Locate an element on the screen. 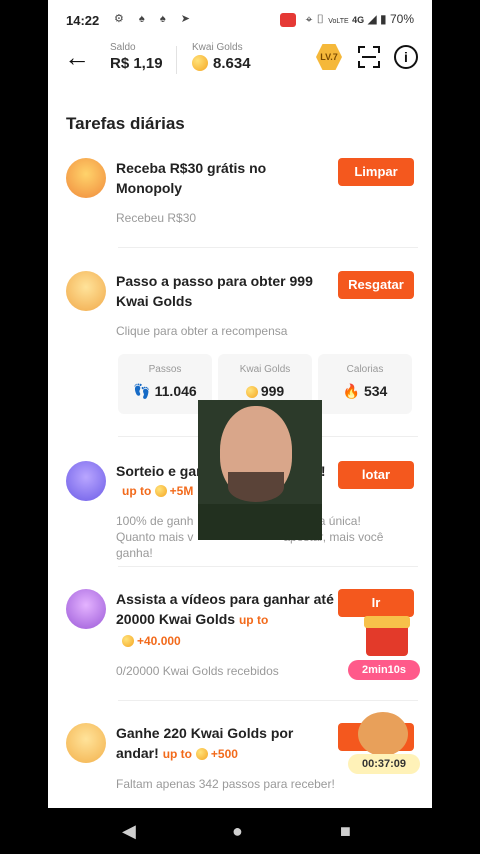  reward-value: +40.000 is located at coordinates (159, 641).